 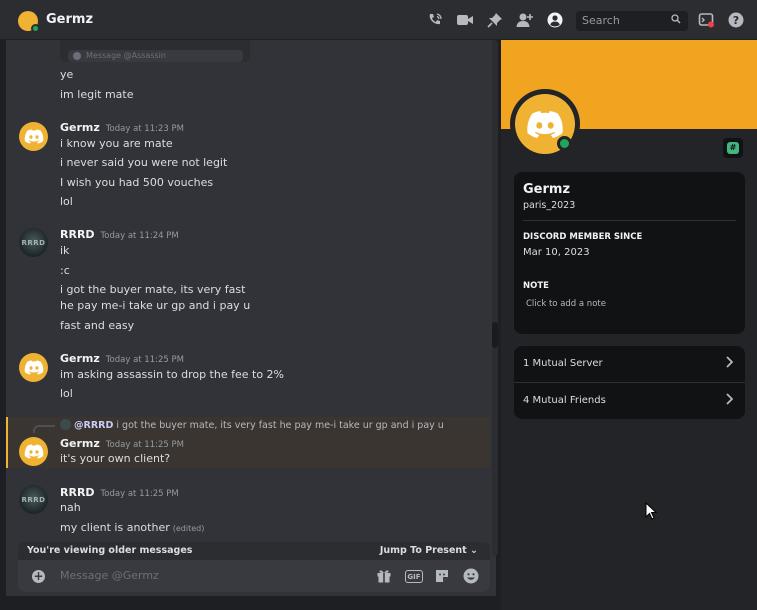 I want to click on chat-bottom-strip, so click(x=250, y=603).